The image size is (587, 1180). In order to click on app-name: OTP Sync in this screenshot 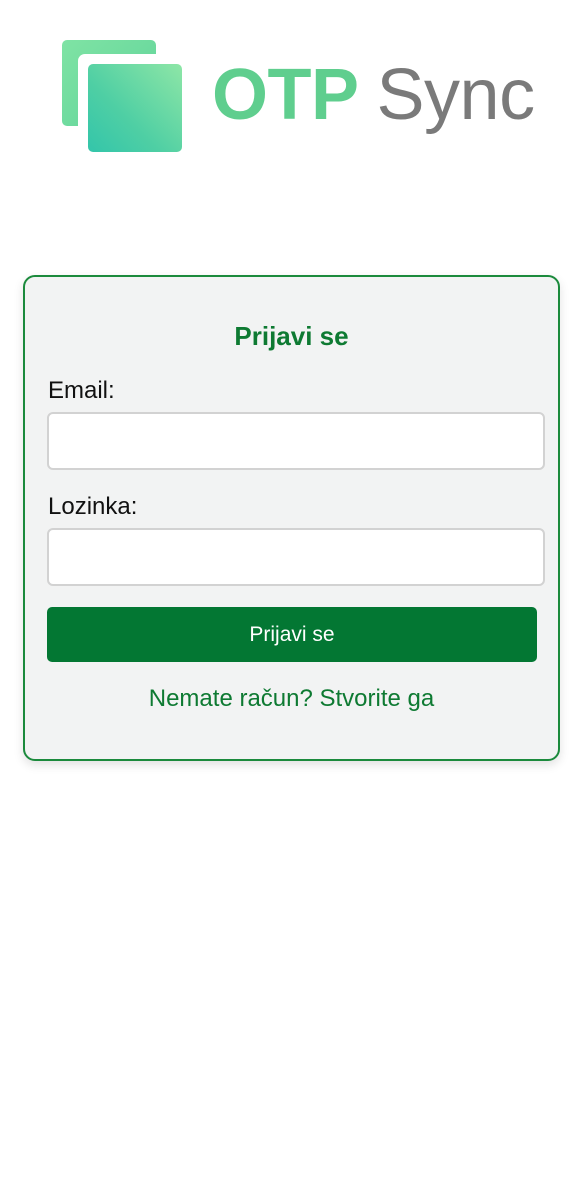, I will do `click(373, 95)`.